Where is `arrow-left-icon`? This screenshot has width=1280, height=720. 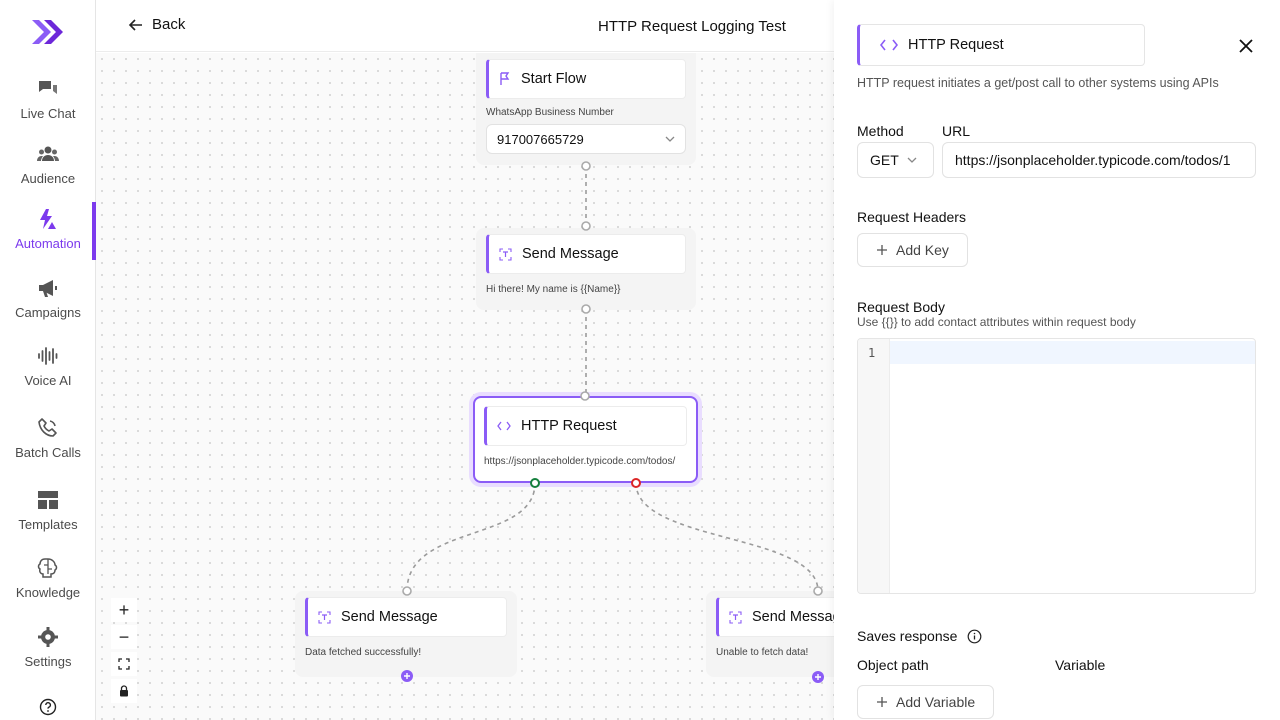
arrow-left-icon is located at coordinates (135, 24).